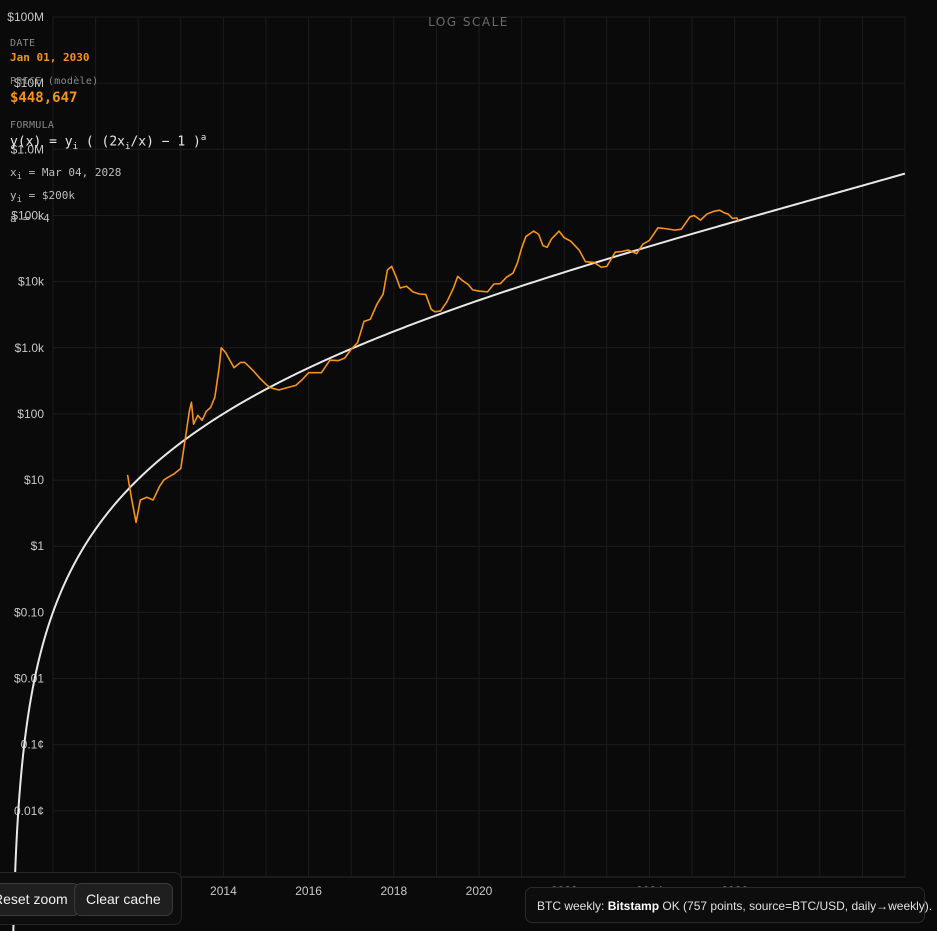  I want to click on formula: y(x) = yi ( (2xi/x) − 1 )a, so click(108, 142).